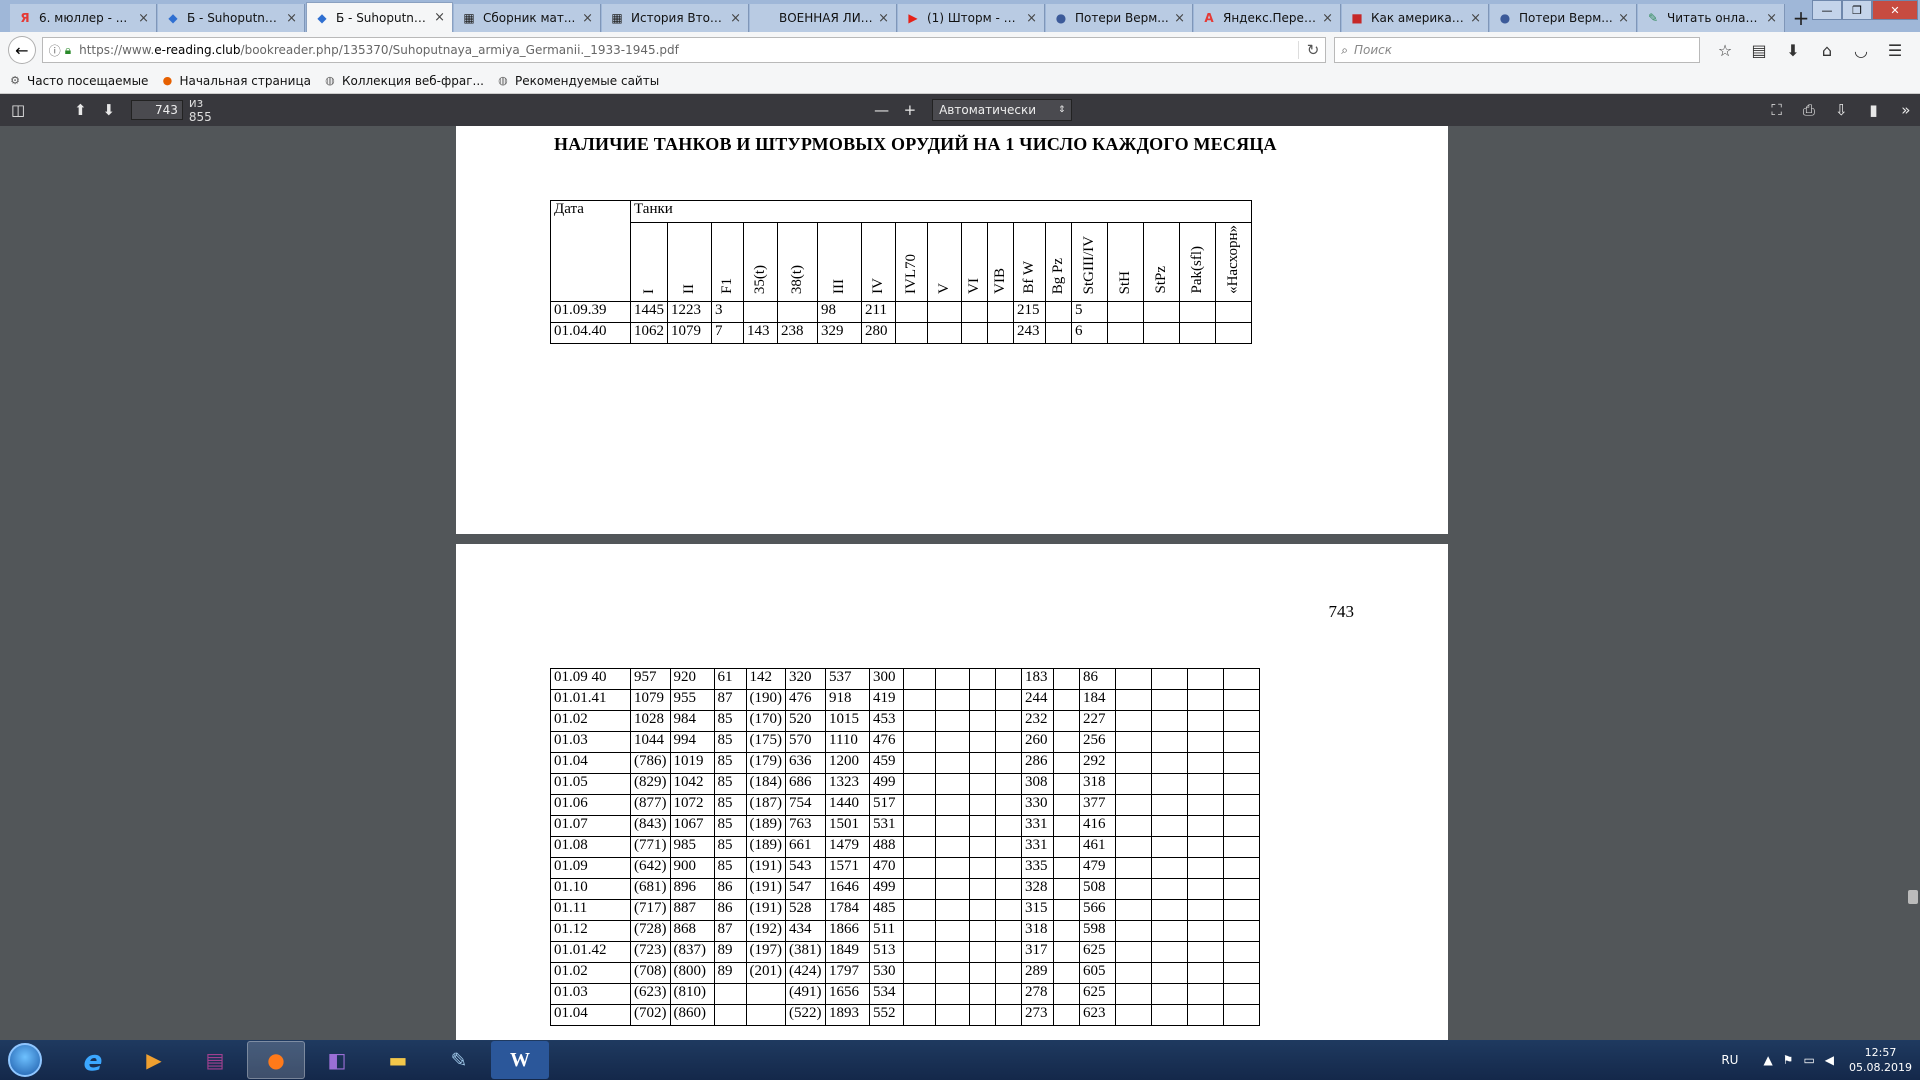 The width and height of the screenshot is (1920, 1080). I want to click on close-window-button: ✕, so click(1895, 10).